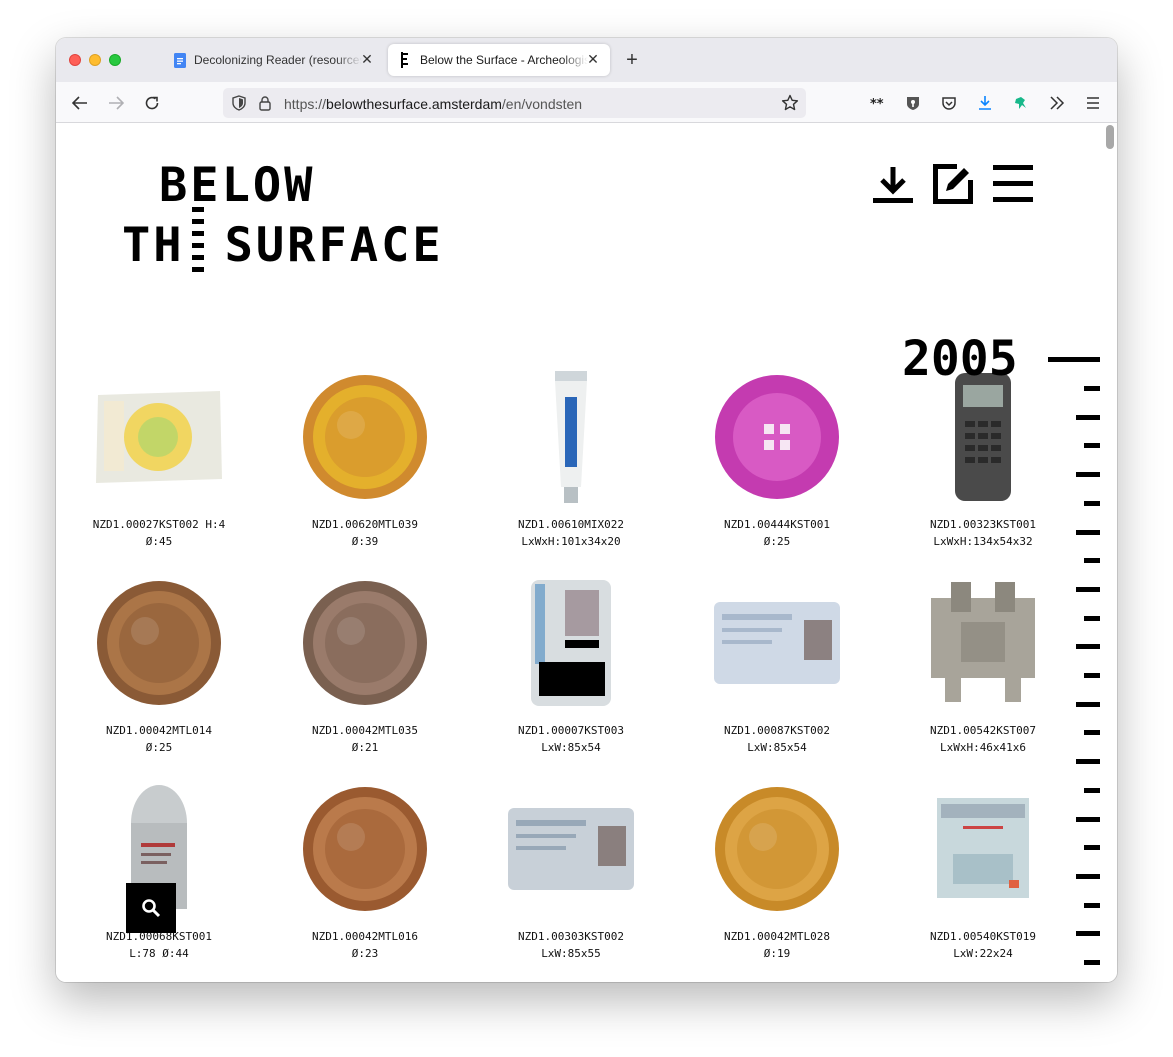  What do you see at coordinates (571, 953) in the screenshot?
I see `find-dimensions: LxW:85x55` at bounding box center [571, 953].